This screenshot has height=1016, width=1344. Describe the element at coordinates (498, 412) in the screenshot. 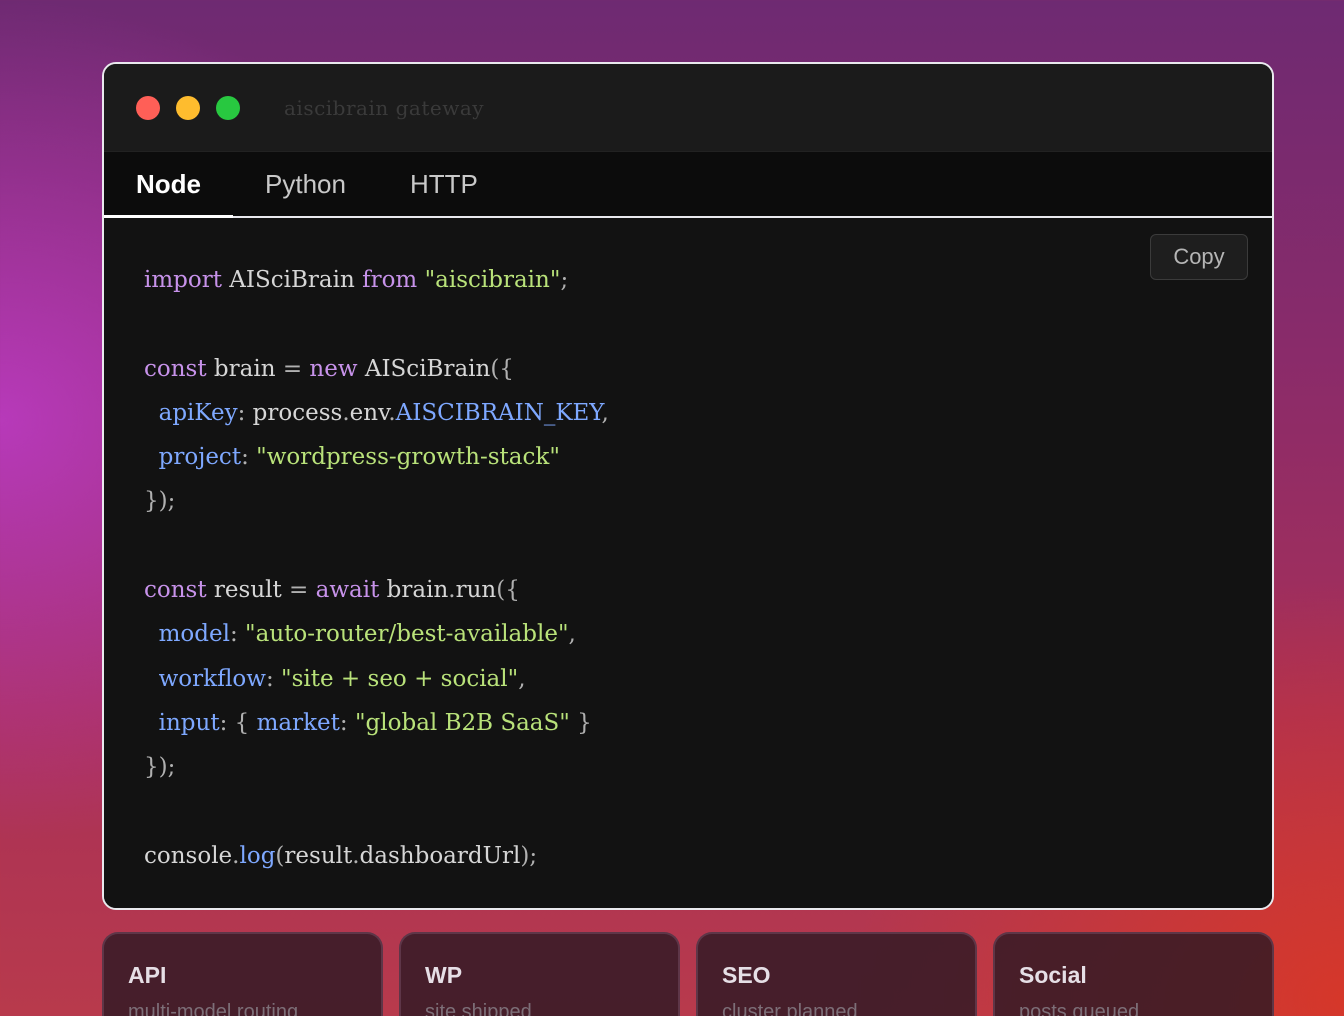

I see `code-token: AISCIBRAIN_KEY` at that location.